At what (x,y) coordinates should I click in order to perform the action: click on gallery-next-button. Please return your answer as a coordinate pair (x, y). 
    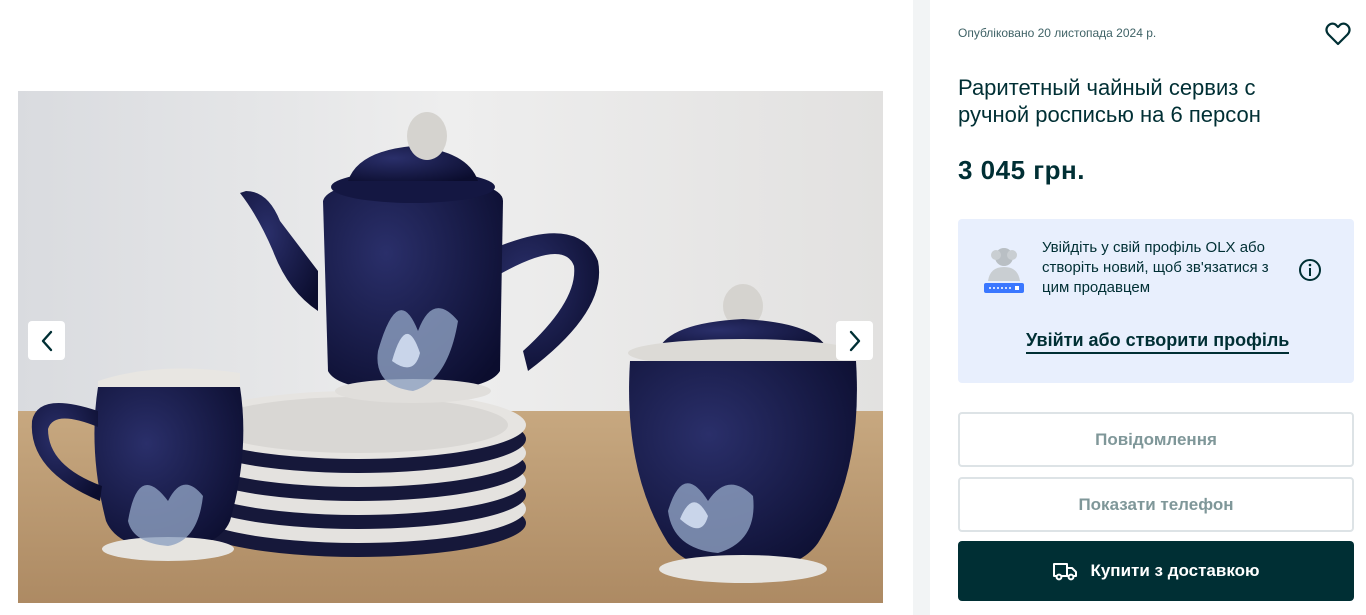
    Looking at the image, I should click on (854, 340).